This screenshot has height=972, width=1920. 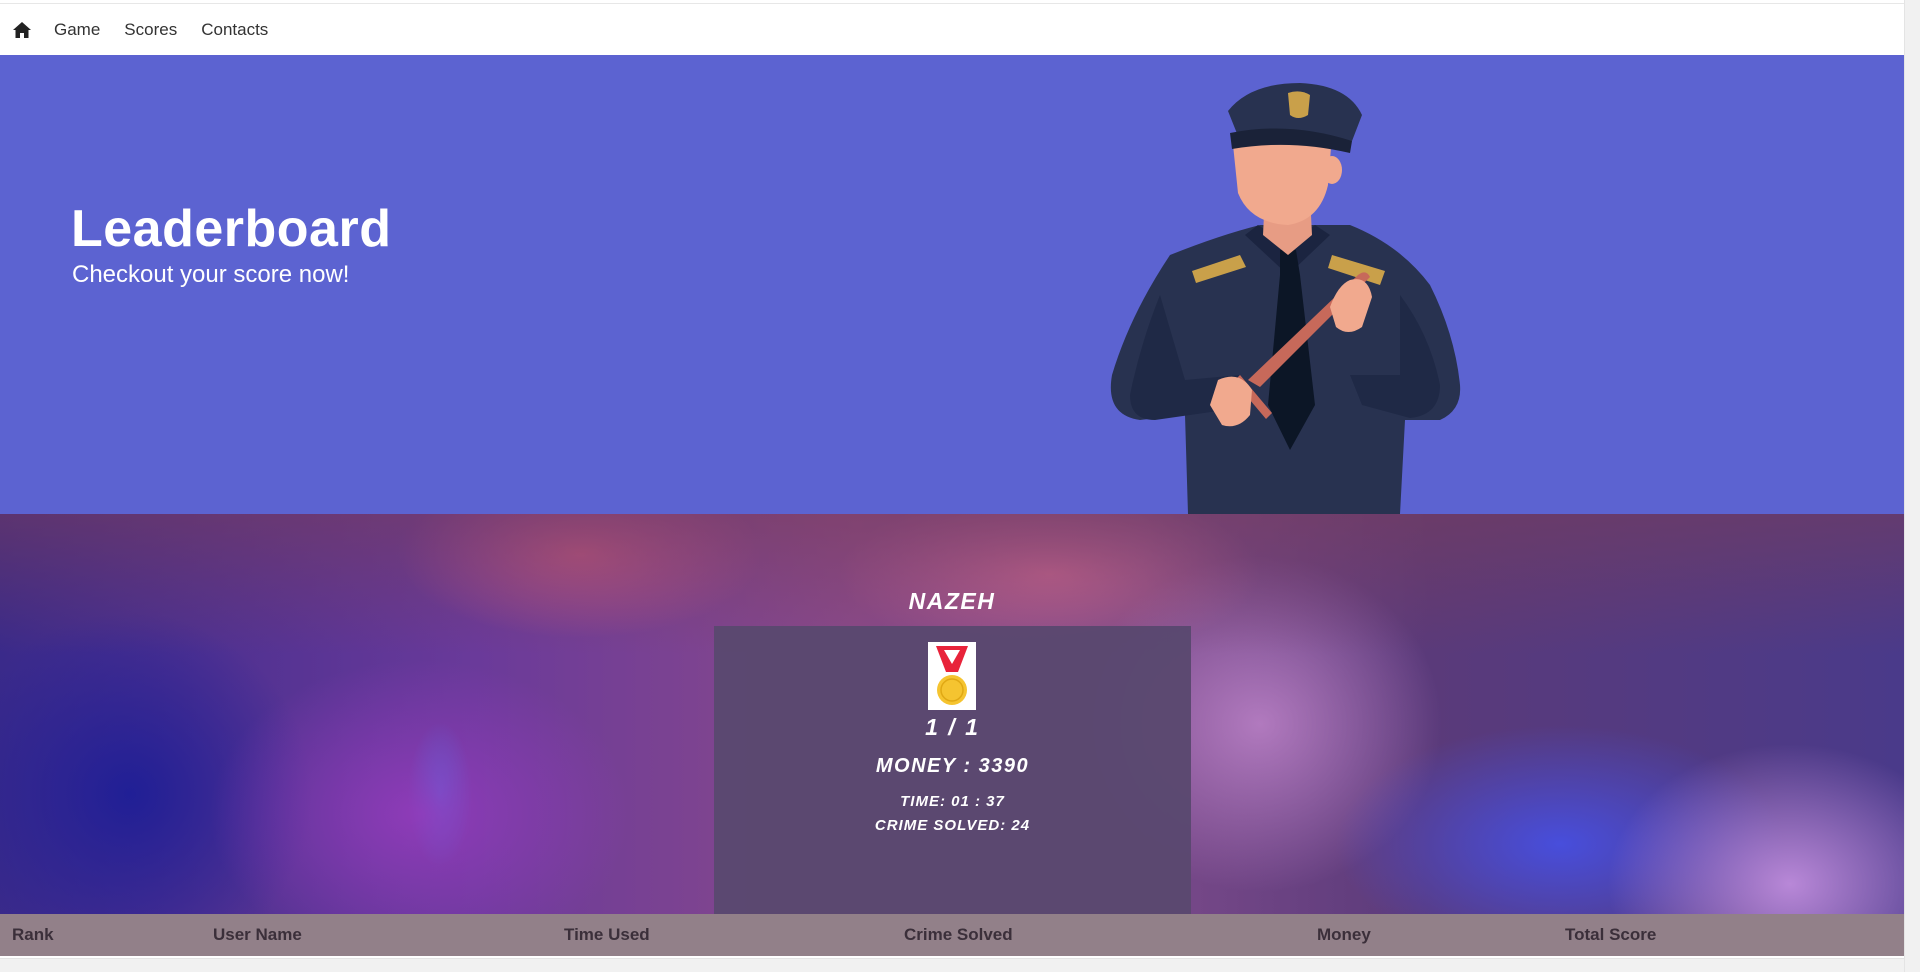 What do you see at coordinates (1912, 486) in the screenshot?
I see `vertical-scrollbar` at bounding box center [1912, 486].